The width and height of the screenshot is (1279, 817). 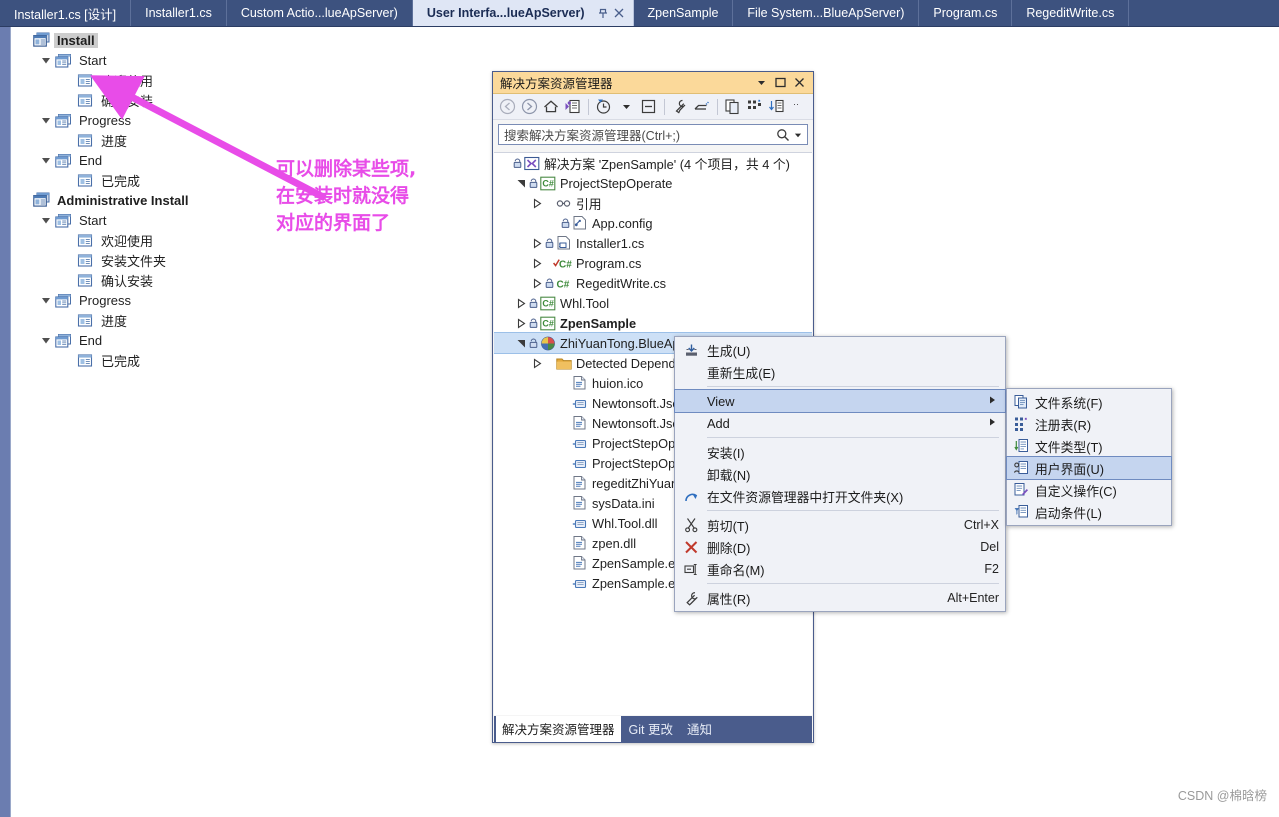 I want to click on context-menu-item: 安装(I), so click(x=840, y=452).